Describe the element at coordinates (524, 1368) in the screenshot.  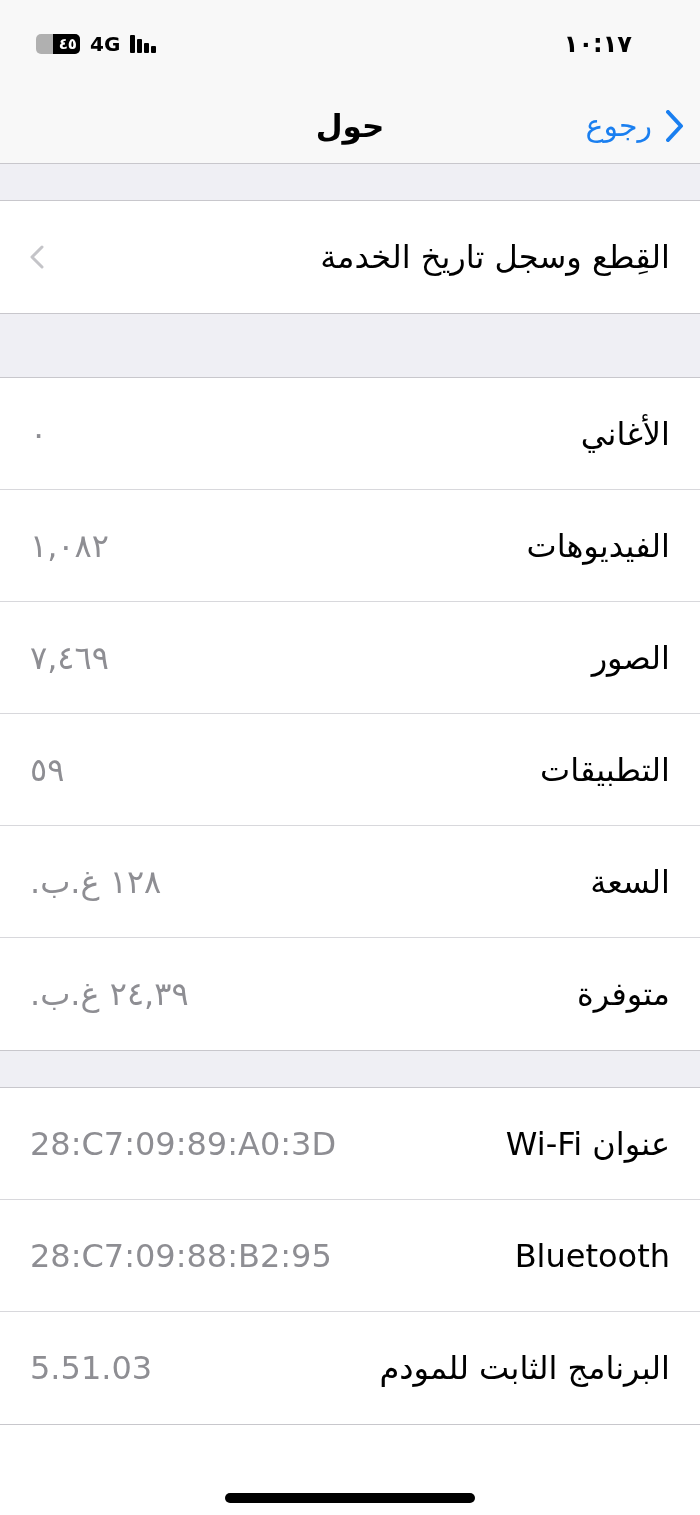
I see `row-label: البرنامج الثابت للمودم` at that location.